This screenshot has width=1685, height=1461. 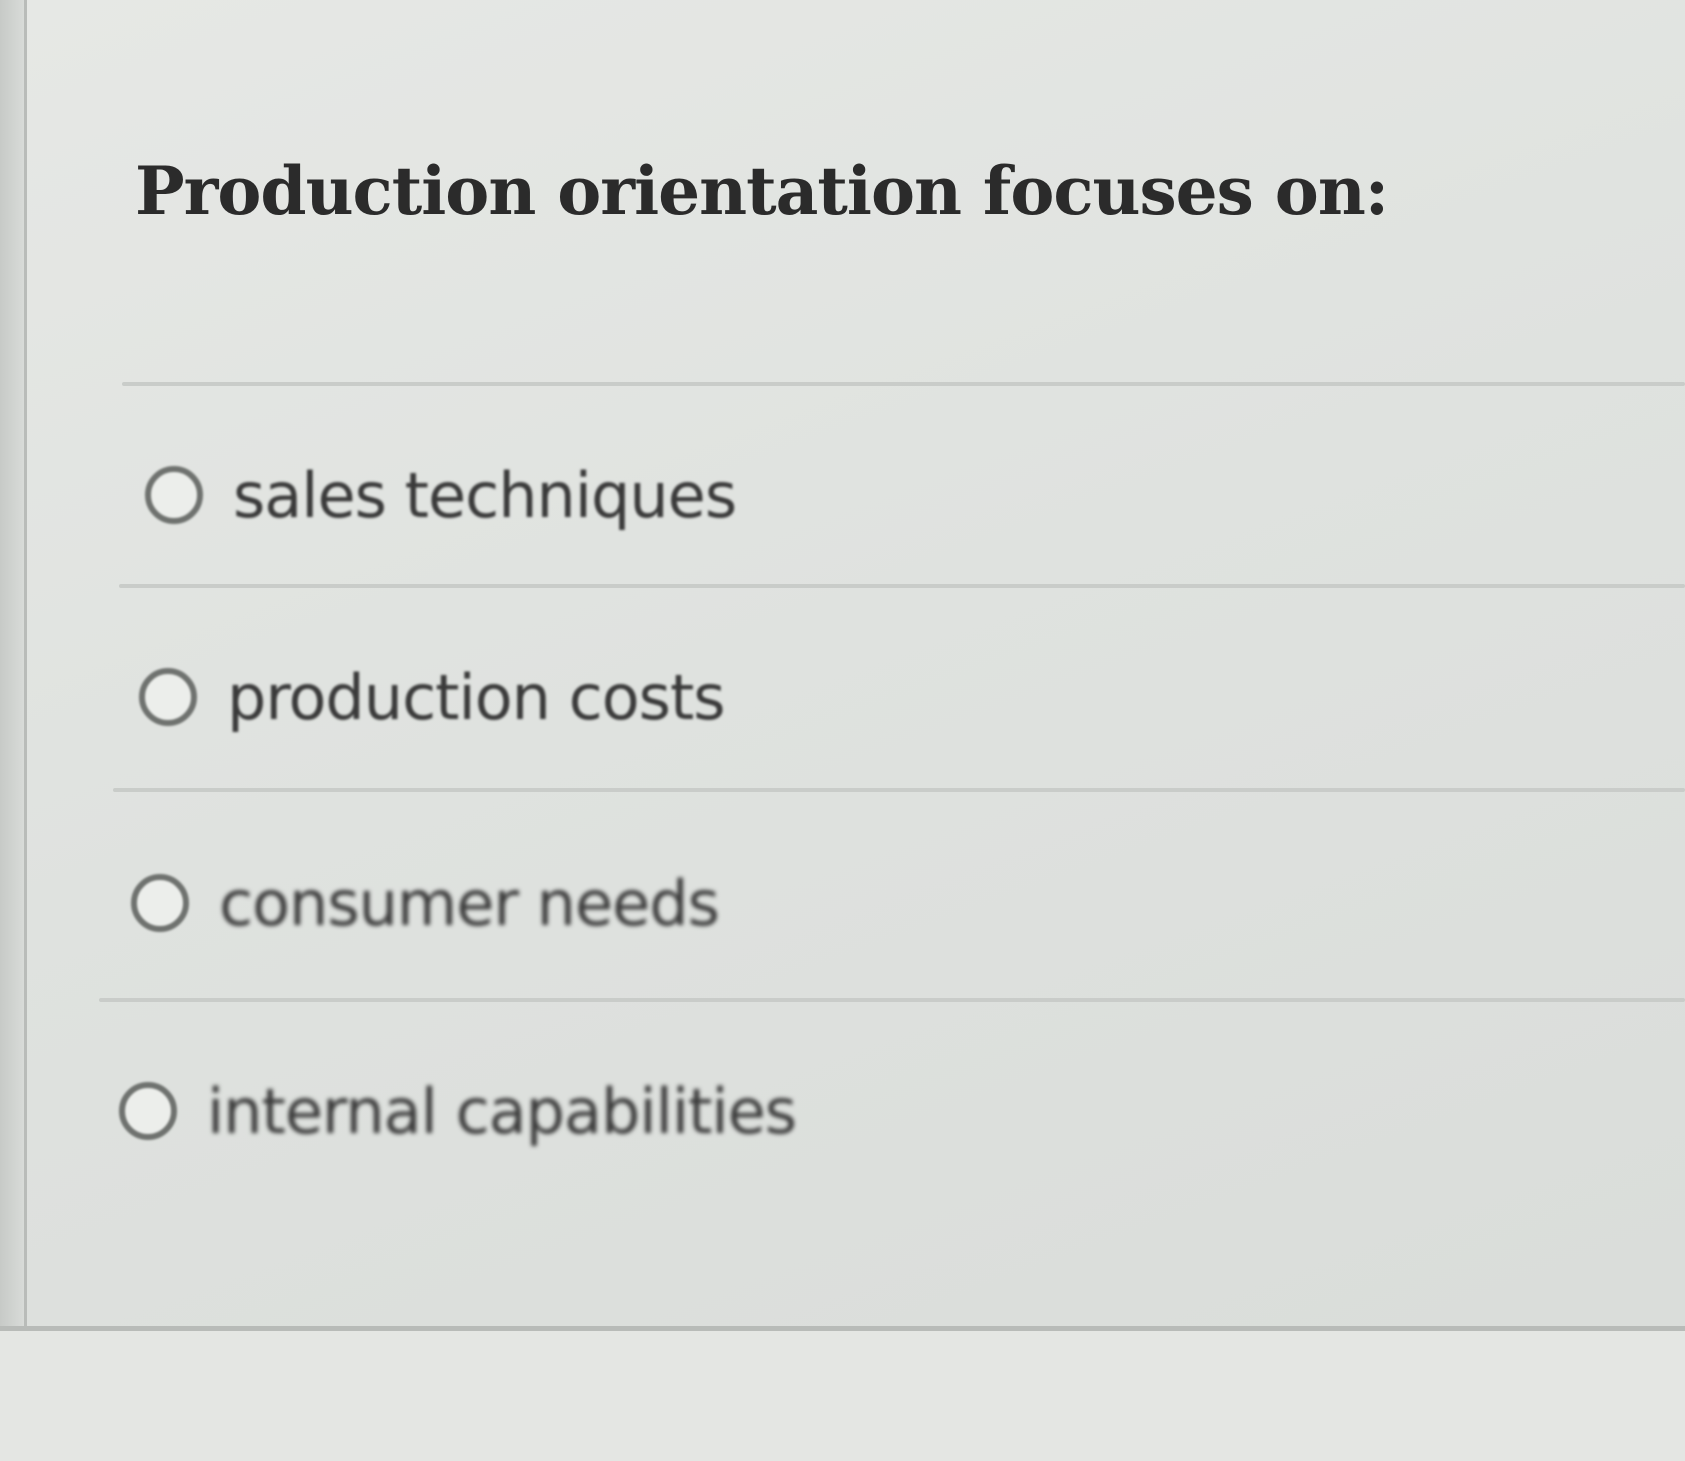 I want to click on option-label: production costs, so click(x=476, y=697).